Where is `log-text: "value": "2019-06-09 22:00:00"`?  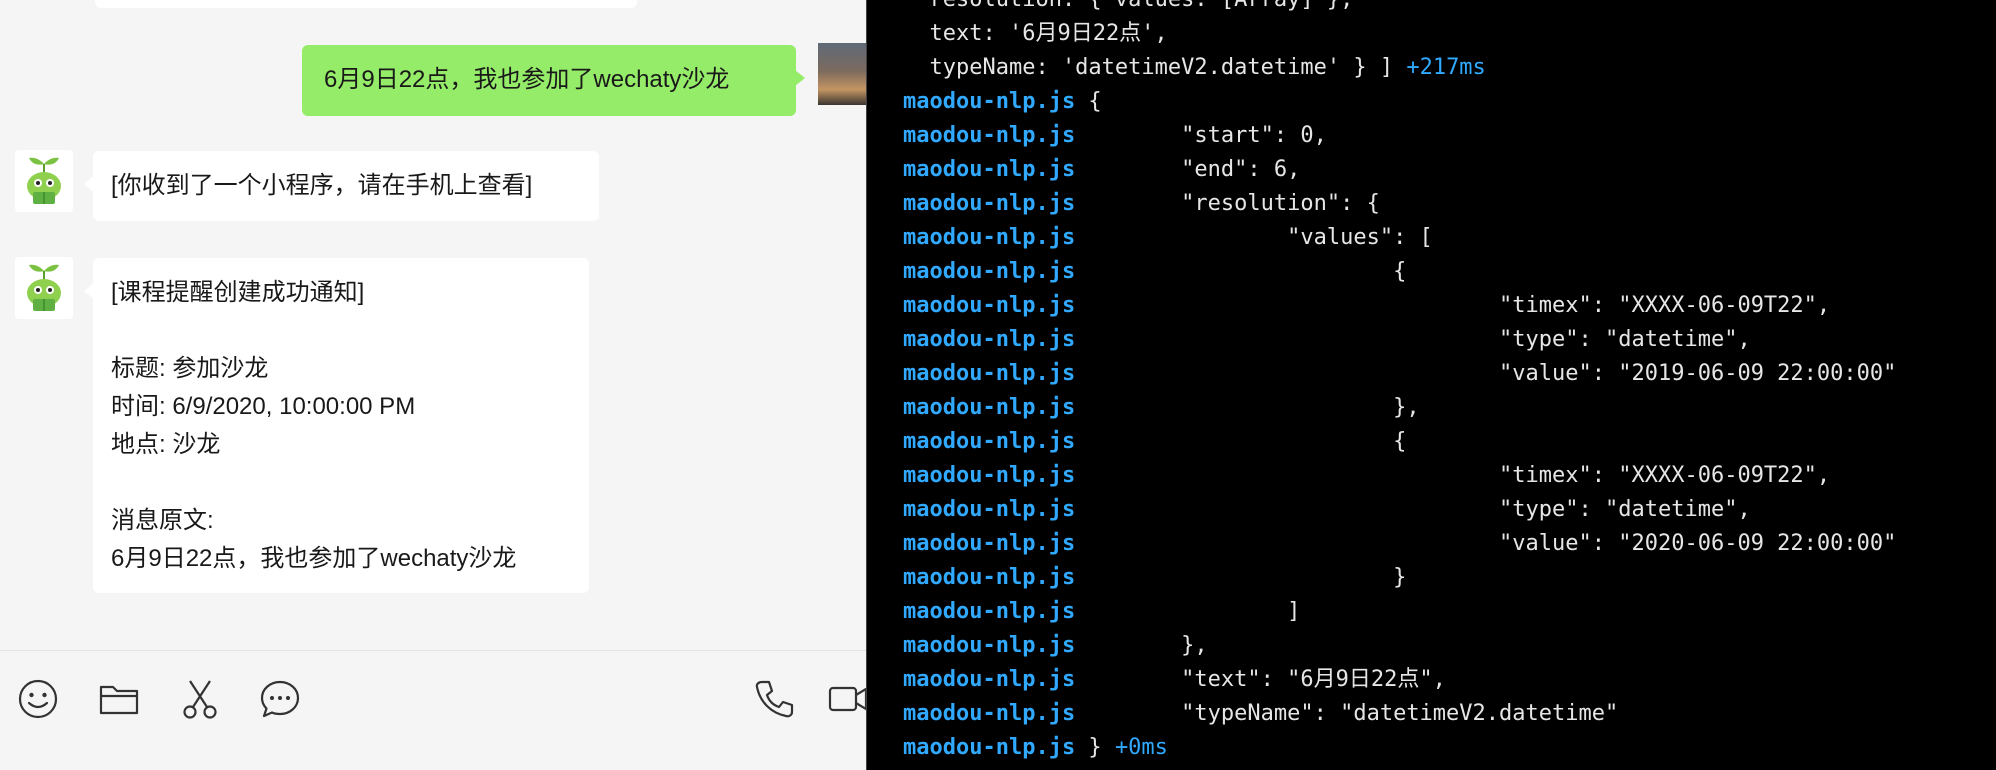
log-text: "value": "2019-06-09 22:00:00" is located at coordinates (1486, 373).